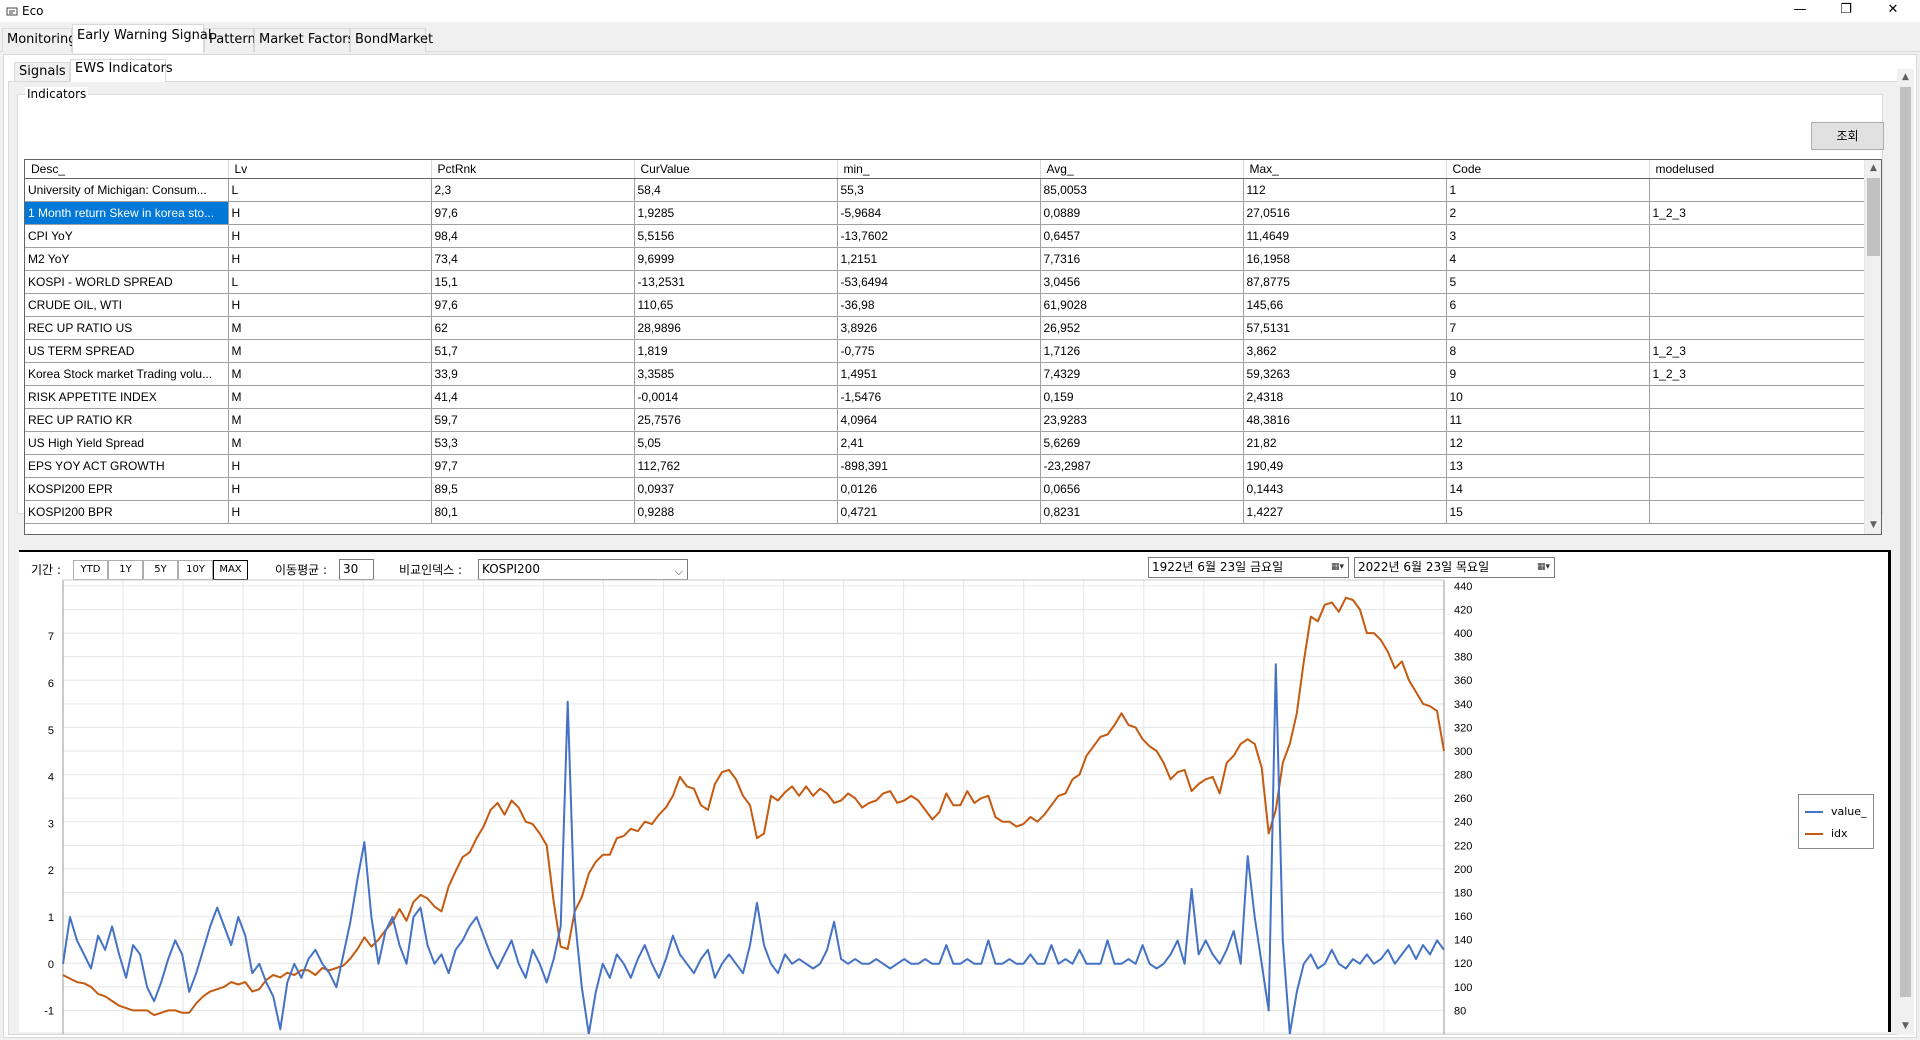 The height and width of the screenshot is (1040, 1920). I want to click on table-cell: 2,3, so click(533, 190).